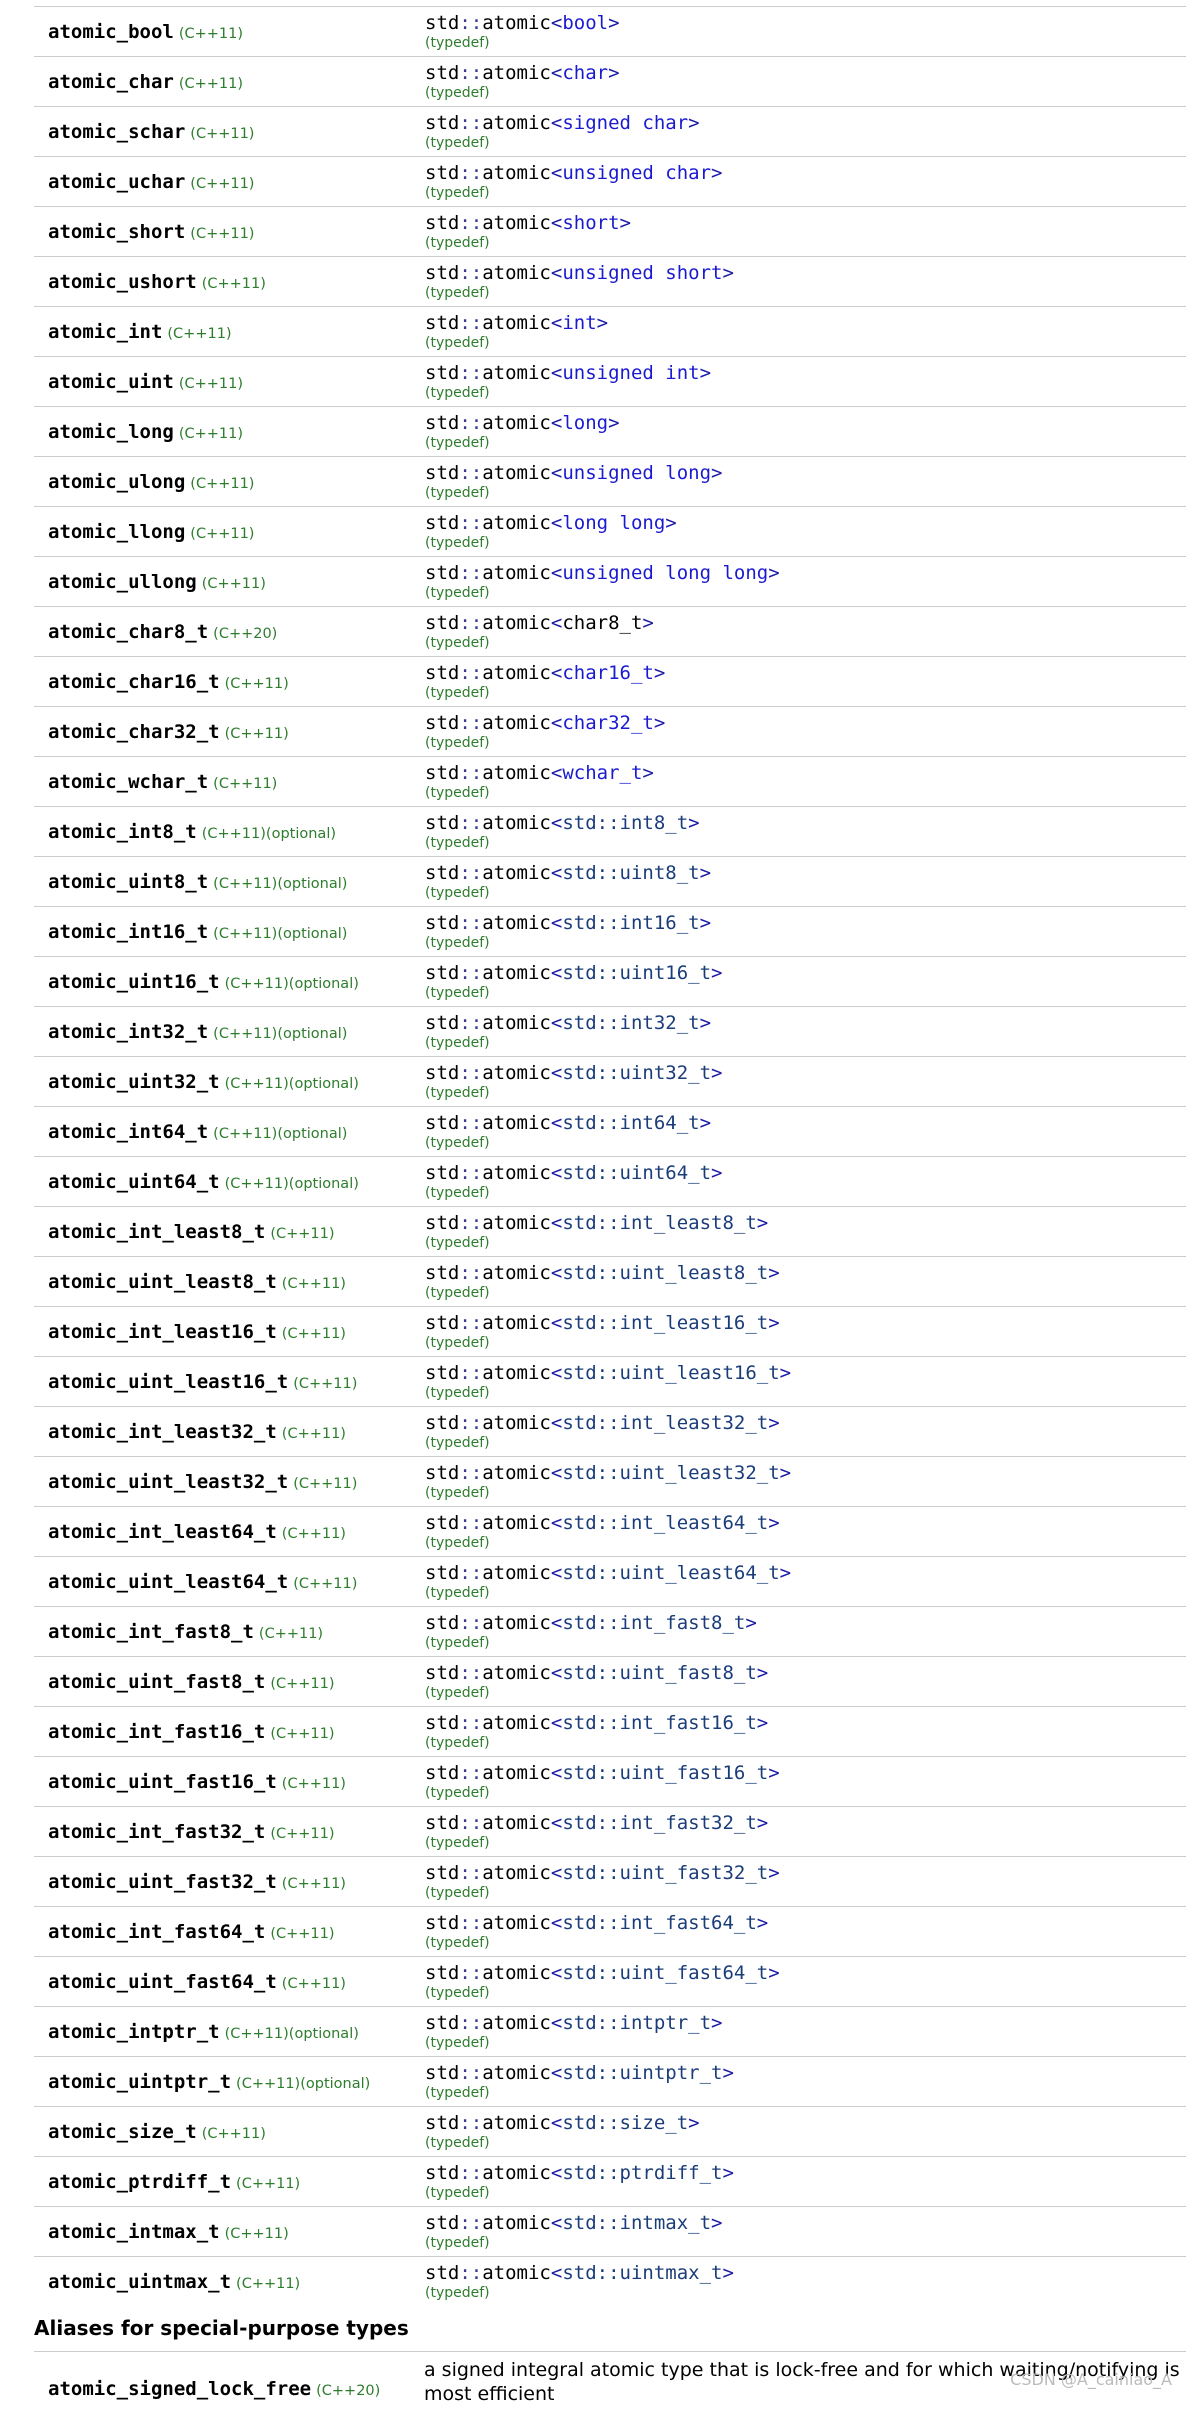  I want to click on type-name: atomic_uint32_t, so click(134, 1082).